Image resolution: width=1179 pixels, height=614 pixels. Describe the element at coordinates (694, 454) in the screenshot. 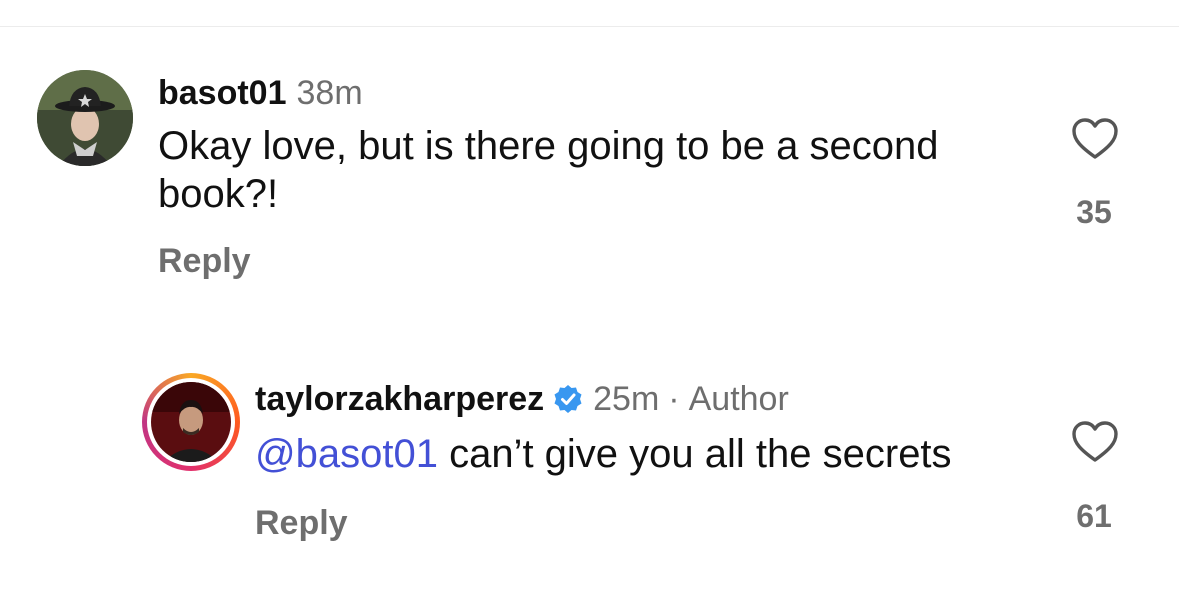

I see `comment-text-body: can’t give you all the secrets` at that location.